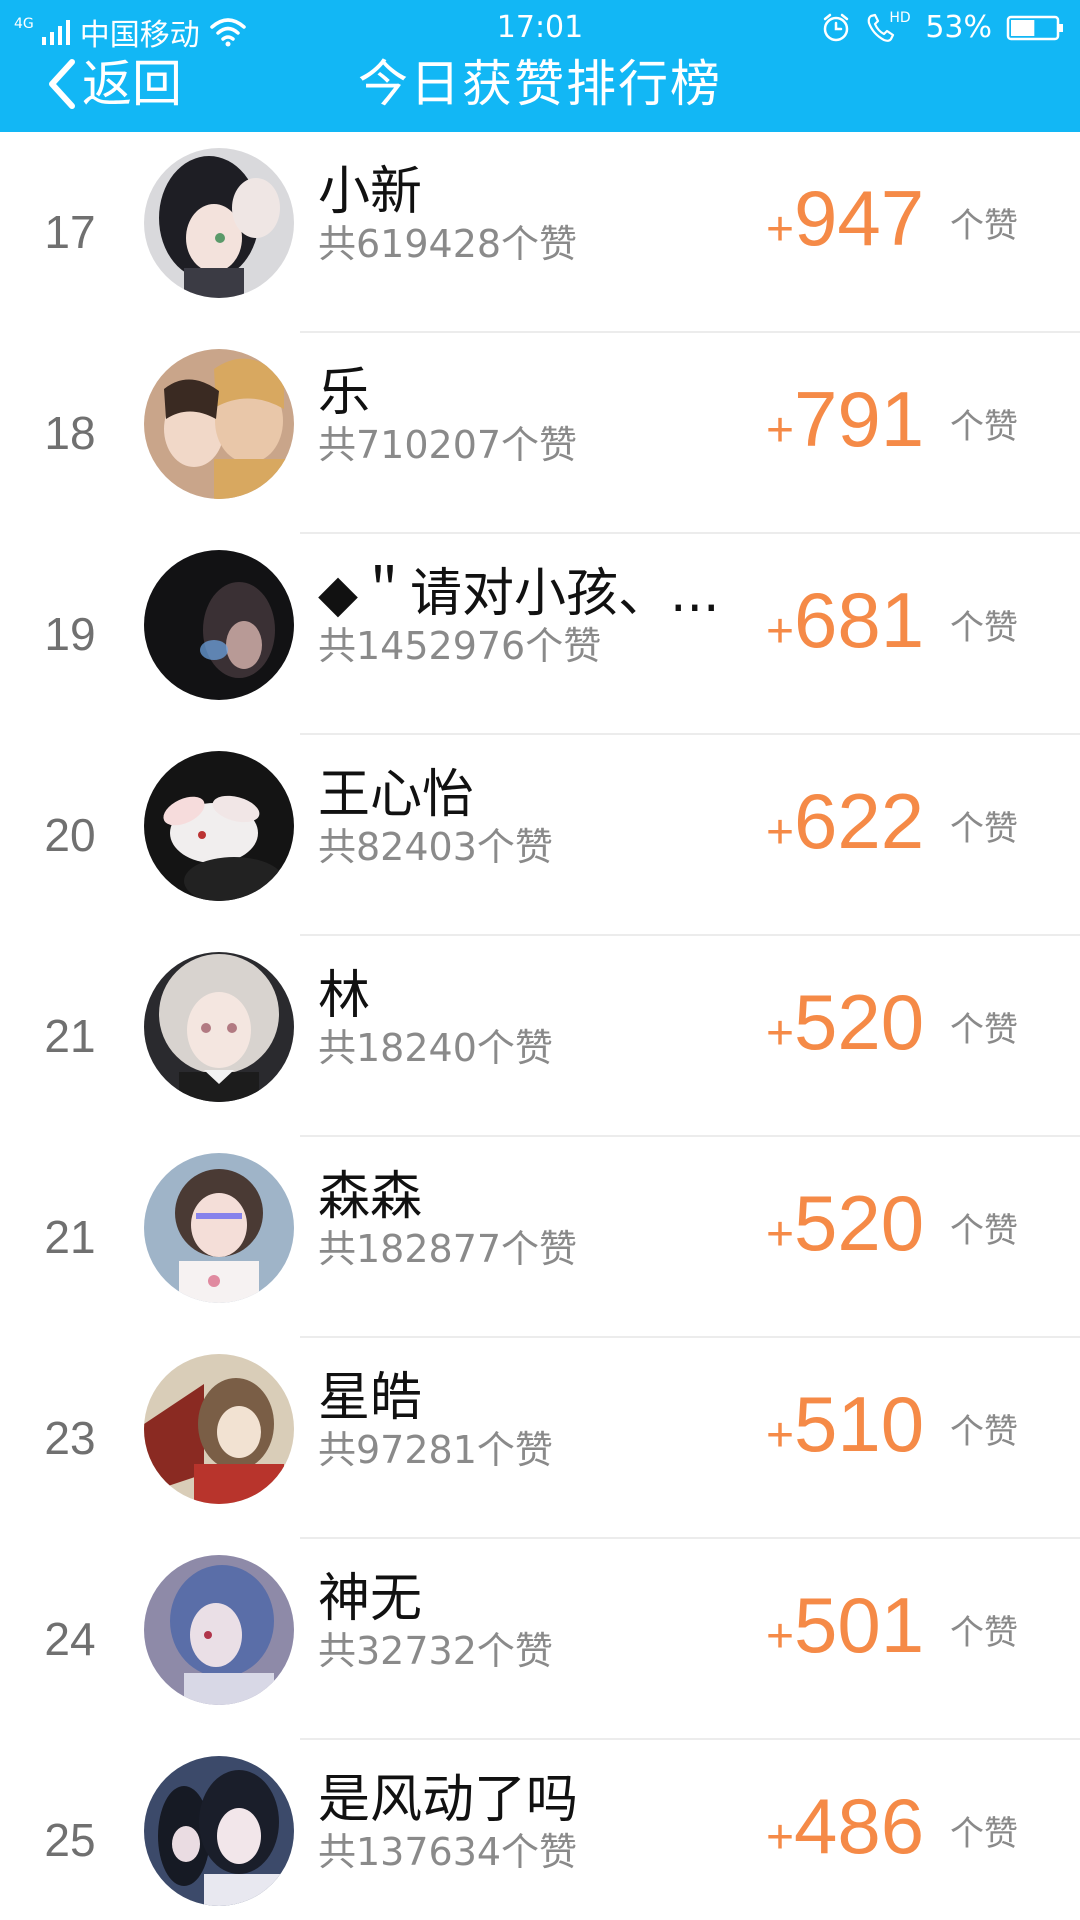  Describe the element at coordinates (435, 1450) in the screenshot. I see `total-likes: 共97281个赞` at that location.